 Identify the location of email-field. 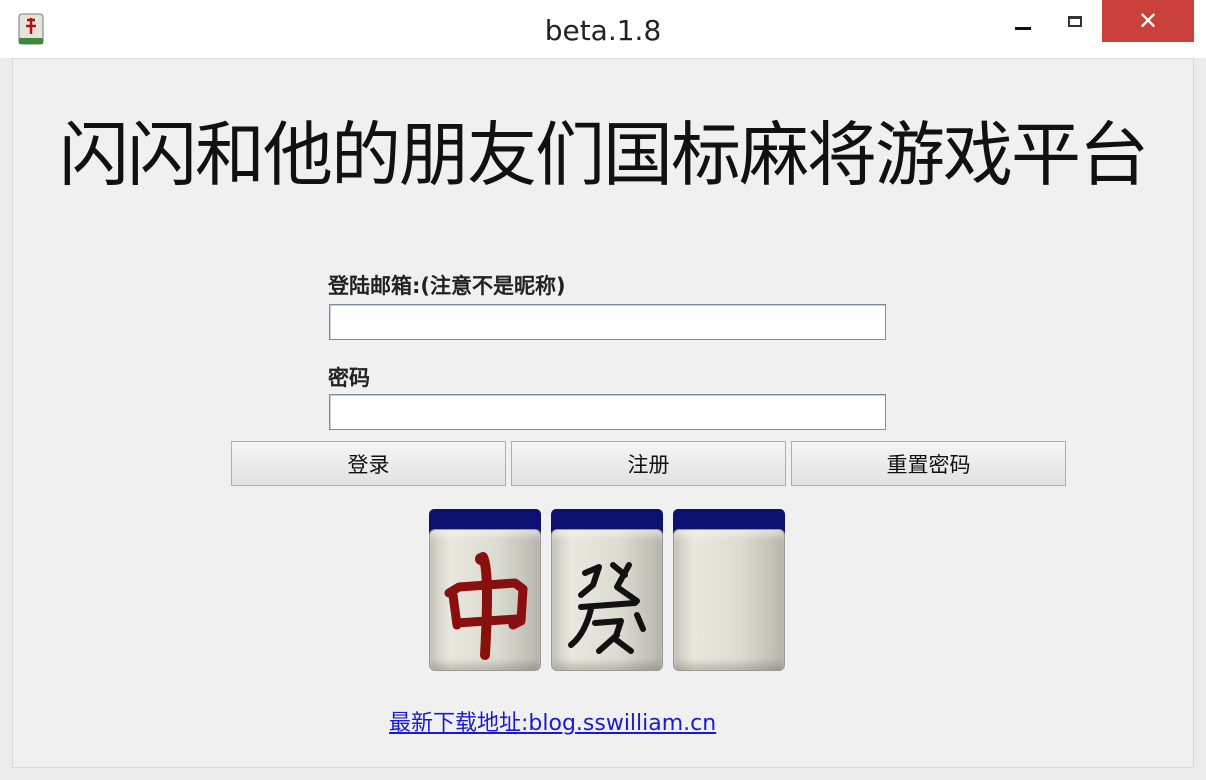
(607, 322).